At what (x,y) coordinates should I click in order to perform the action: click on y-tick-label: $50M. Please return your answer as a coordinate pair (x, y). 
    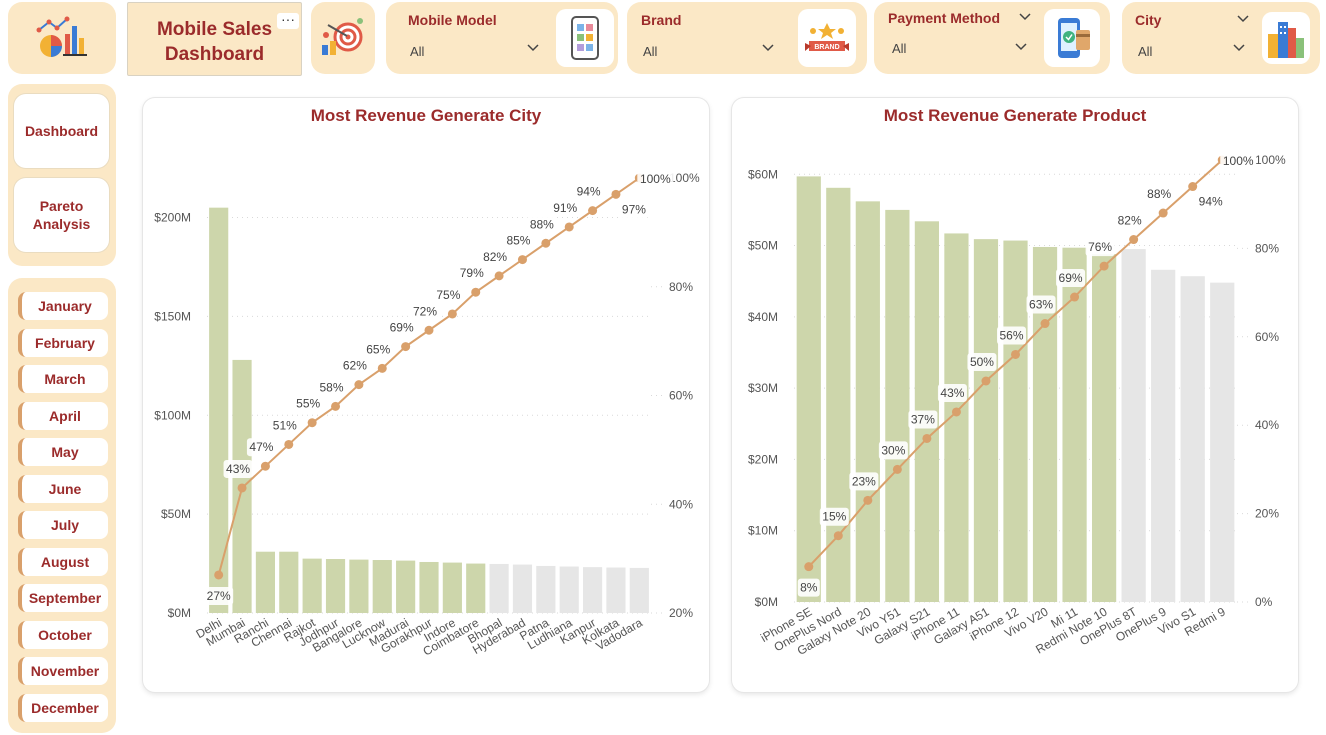
    Looking at the image, I should click on (176, 514).